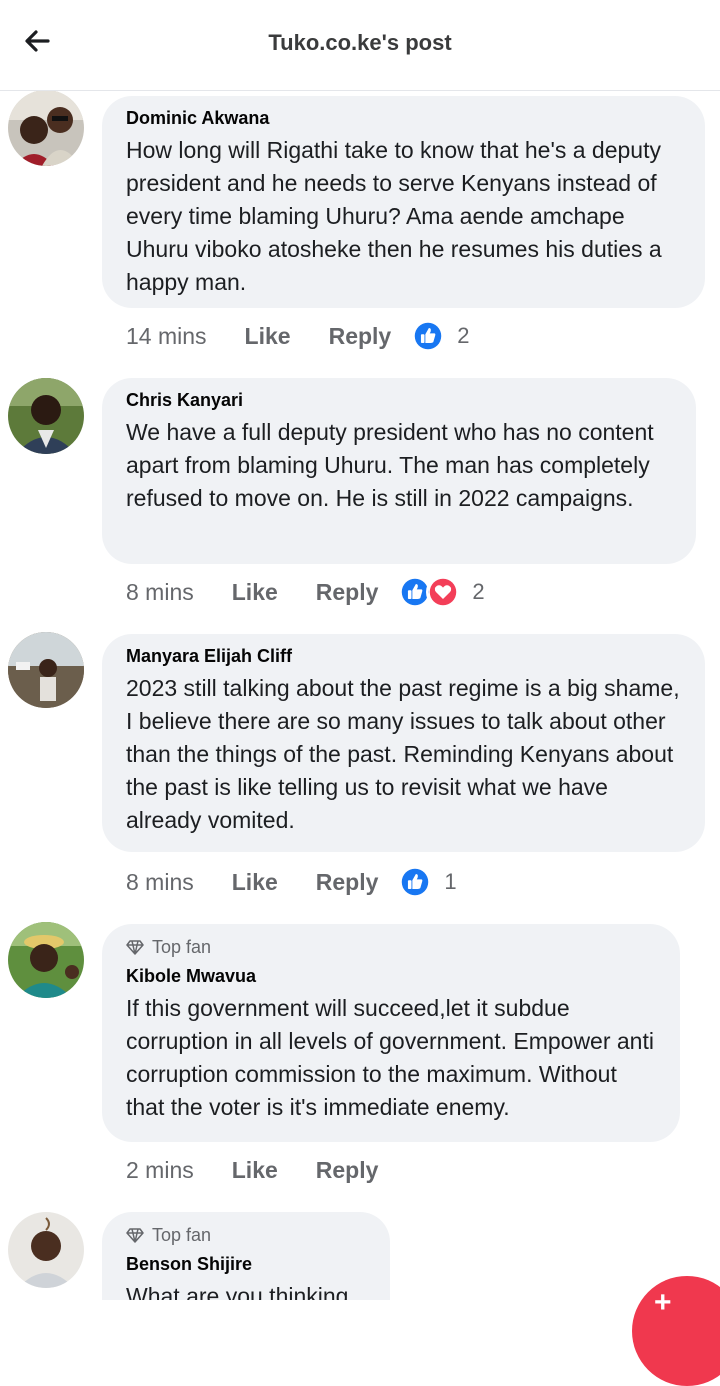 The width and height of the screenshot is (720, 1386). What do you see at coordinates (248, 1235) in the screenshot?
I see `top-fan-badge: Top fan` at bounding box center [248, 1235].